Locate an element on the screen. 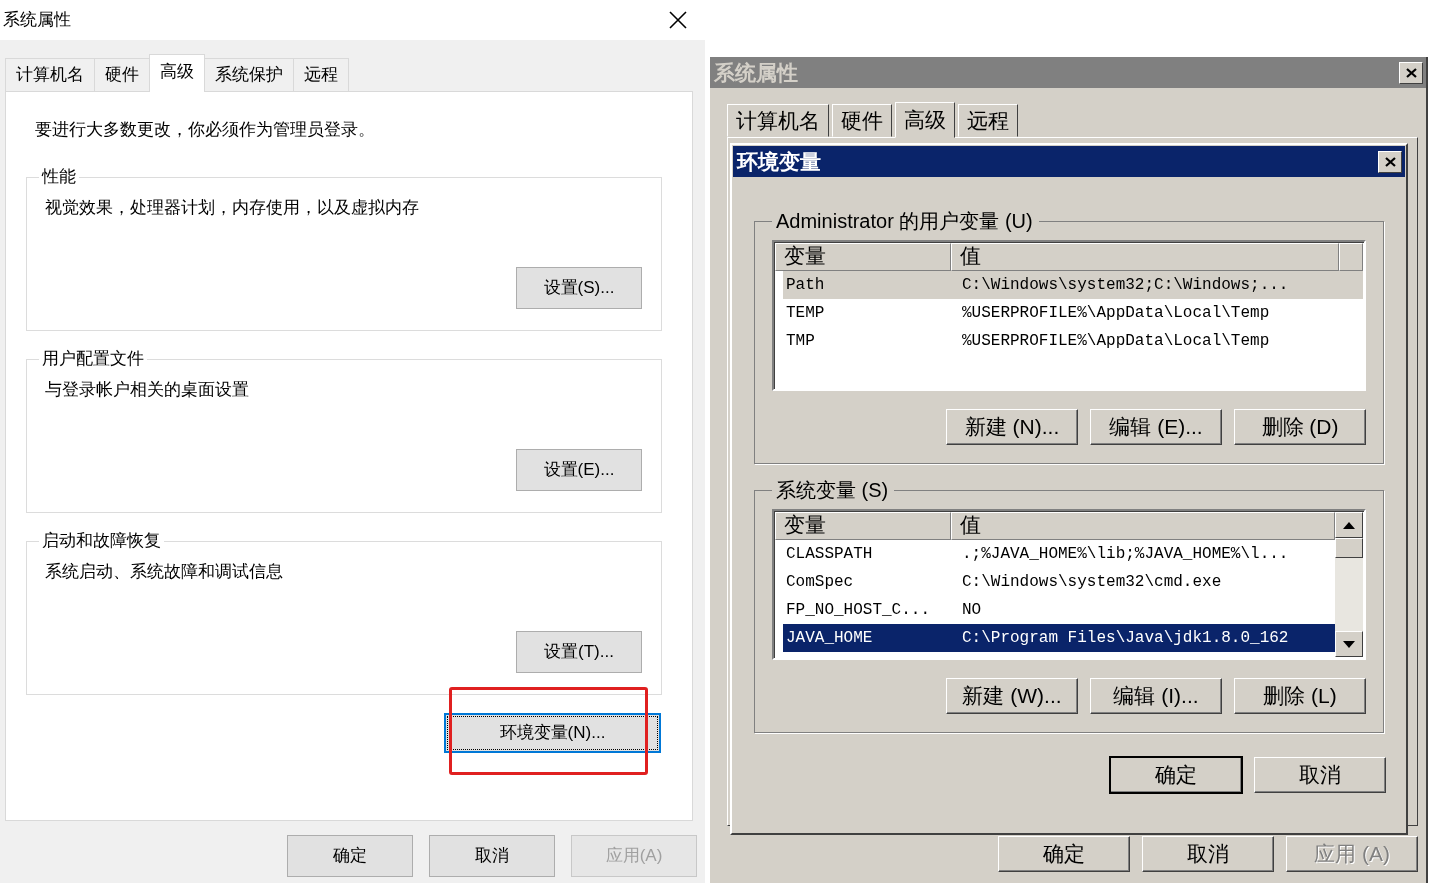 The width and height of the screenshot is (1441, 883). table-row: JAVA_HOME C:\Program Files\Java\jdk1.8.0_162 is located at coordinates (1059, 638).